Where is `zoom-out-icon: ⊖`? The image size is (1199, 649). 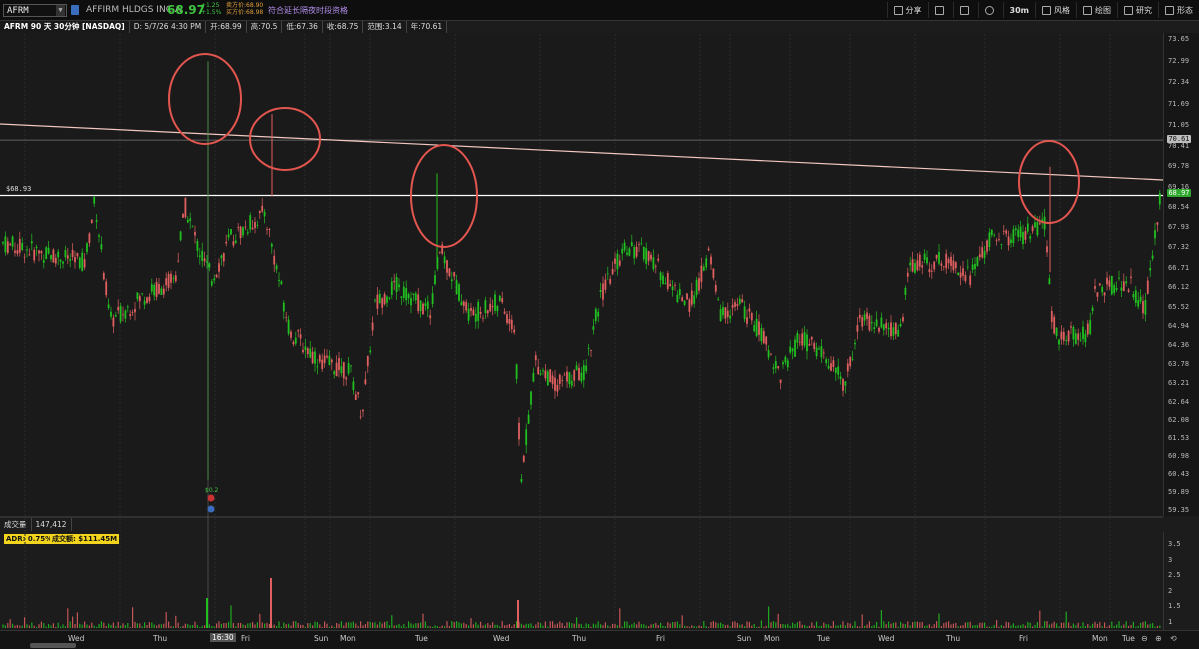
zoom-out-icon: ⊖ is located at coordinates (1144, 638).